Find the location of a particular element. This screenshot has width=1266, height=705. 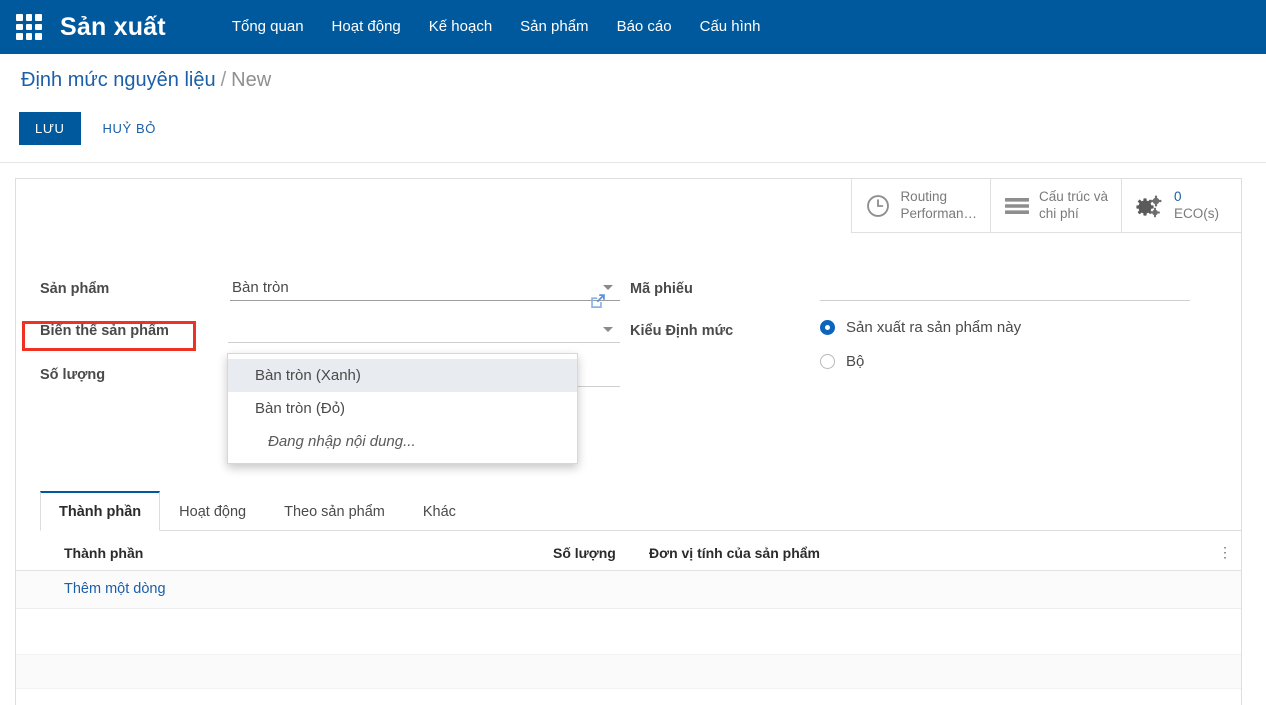

product-chevron-down-icon is located at coordinates (608, 287).